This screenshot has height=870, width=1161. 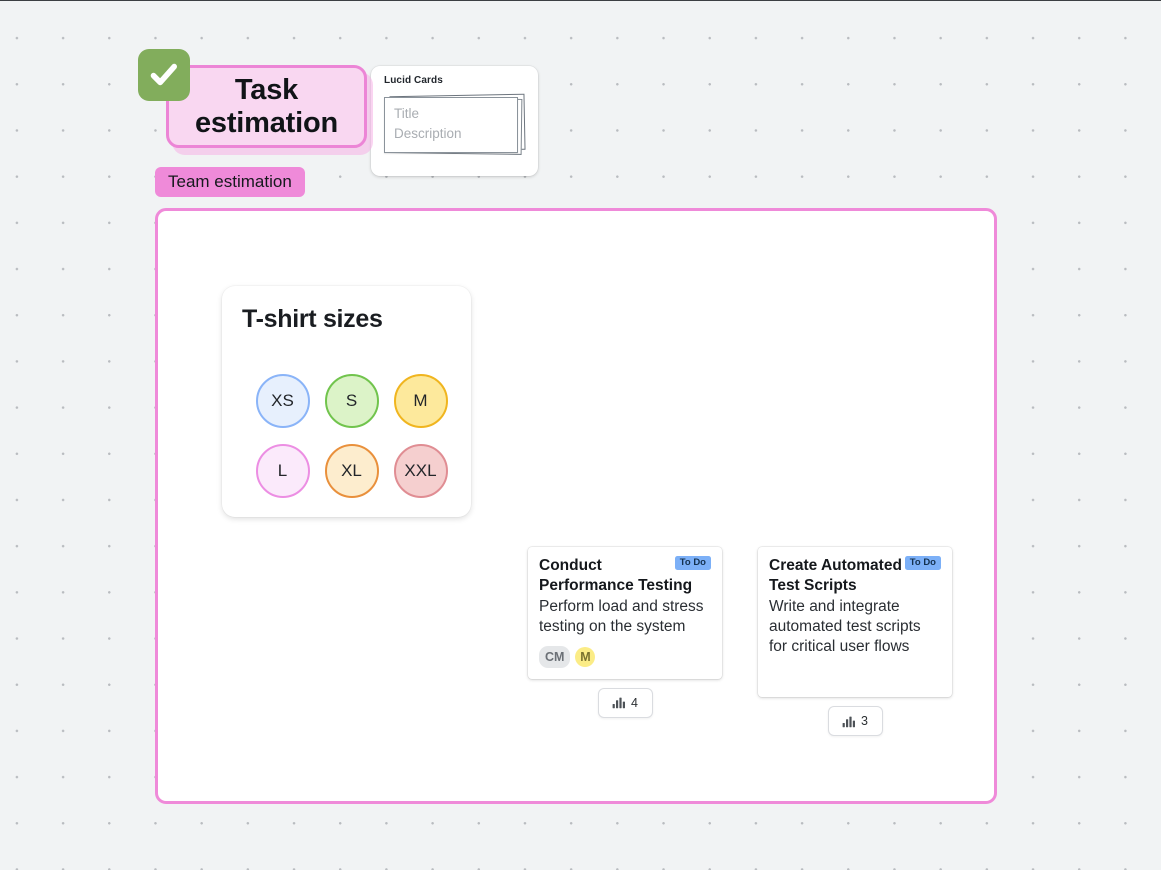 What do you see at coordinates (855, 676) in the screenshot?
I see `task-card-tags` at bounding box center [855, 676].